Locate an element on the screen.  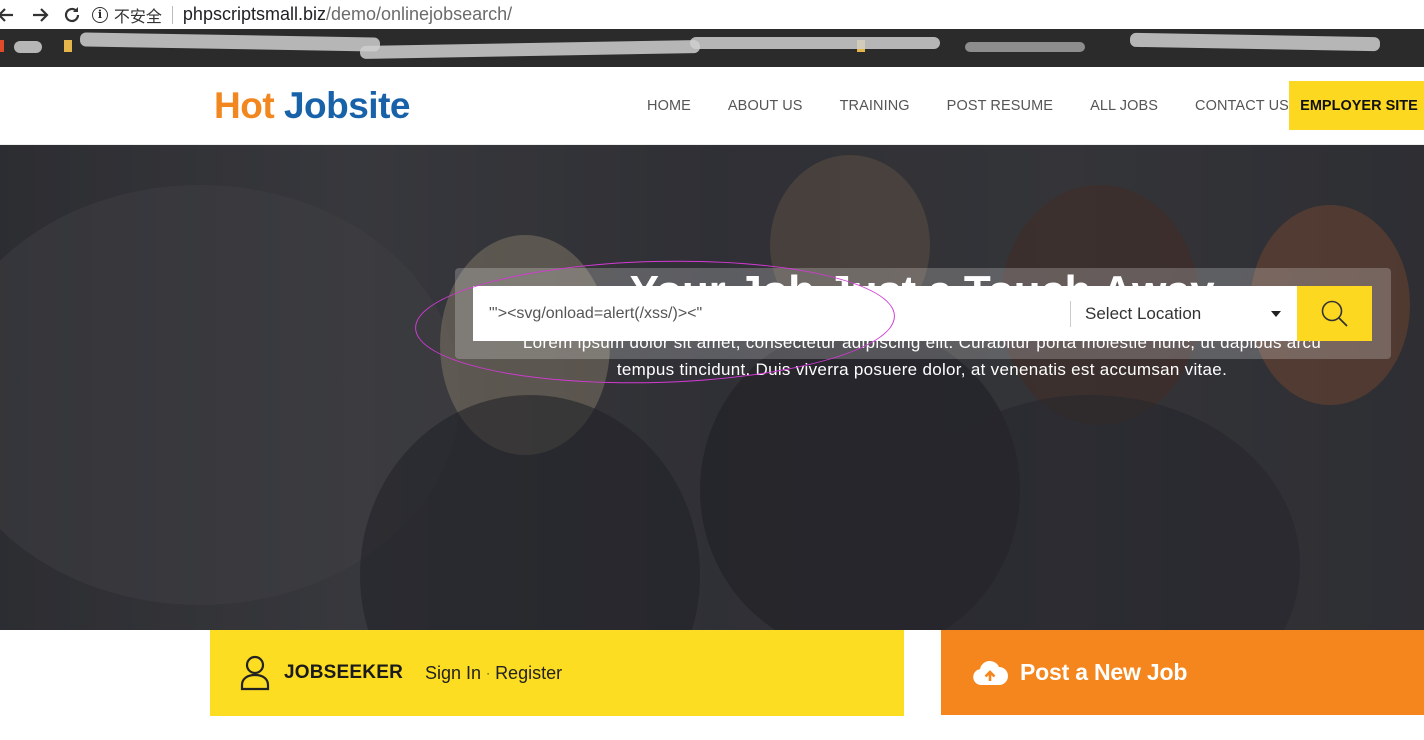
post-new-job-label: Post a New Job is located at coordinates (1104, 672).